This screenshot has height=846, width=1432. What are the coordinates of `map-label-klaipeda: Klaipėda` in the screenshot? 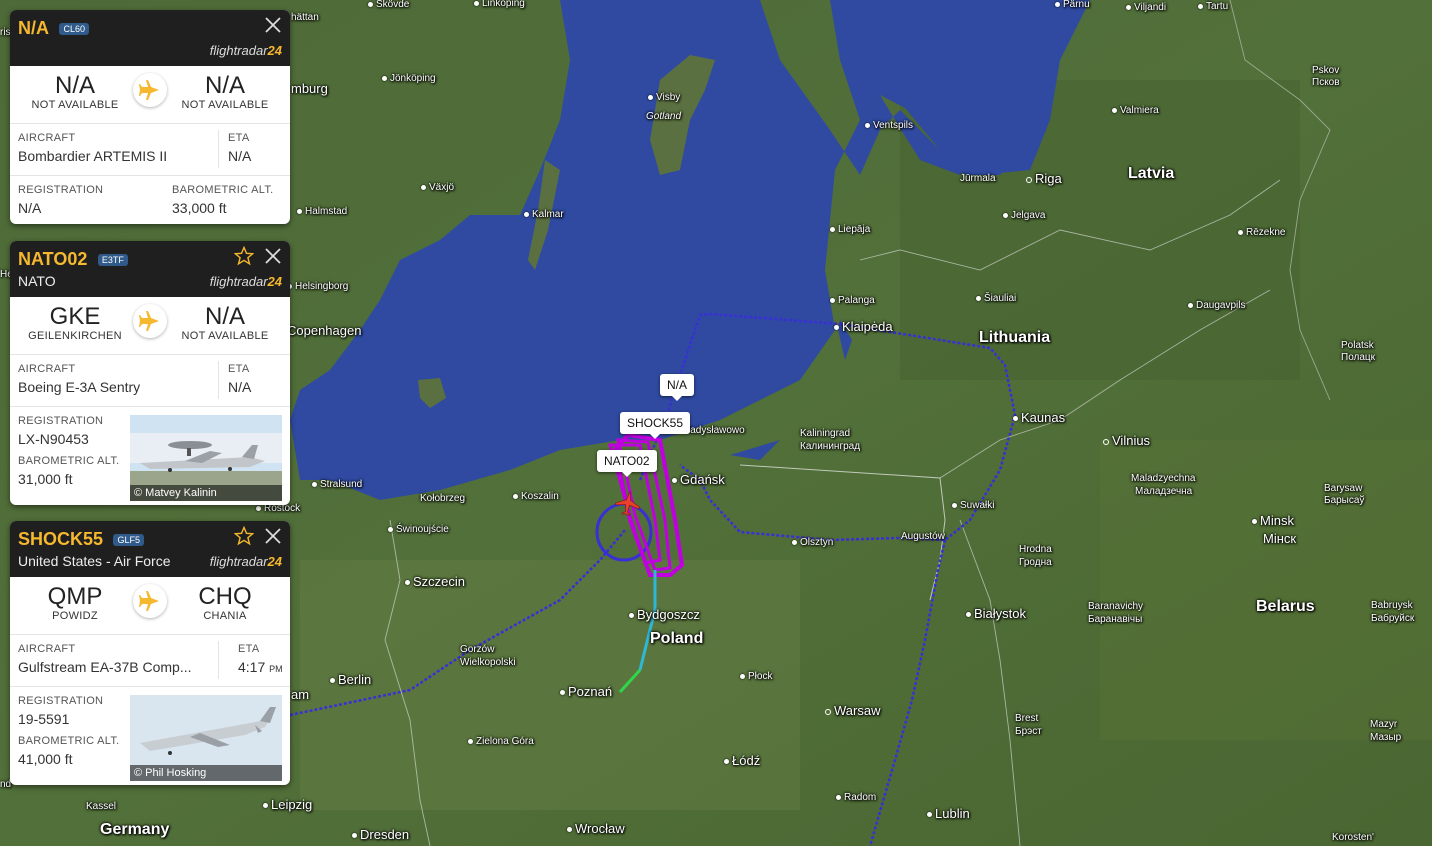 It's located at (867, 326).